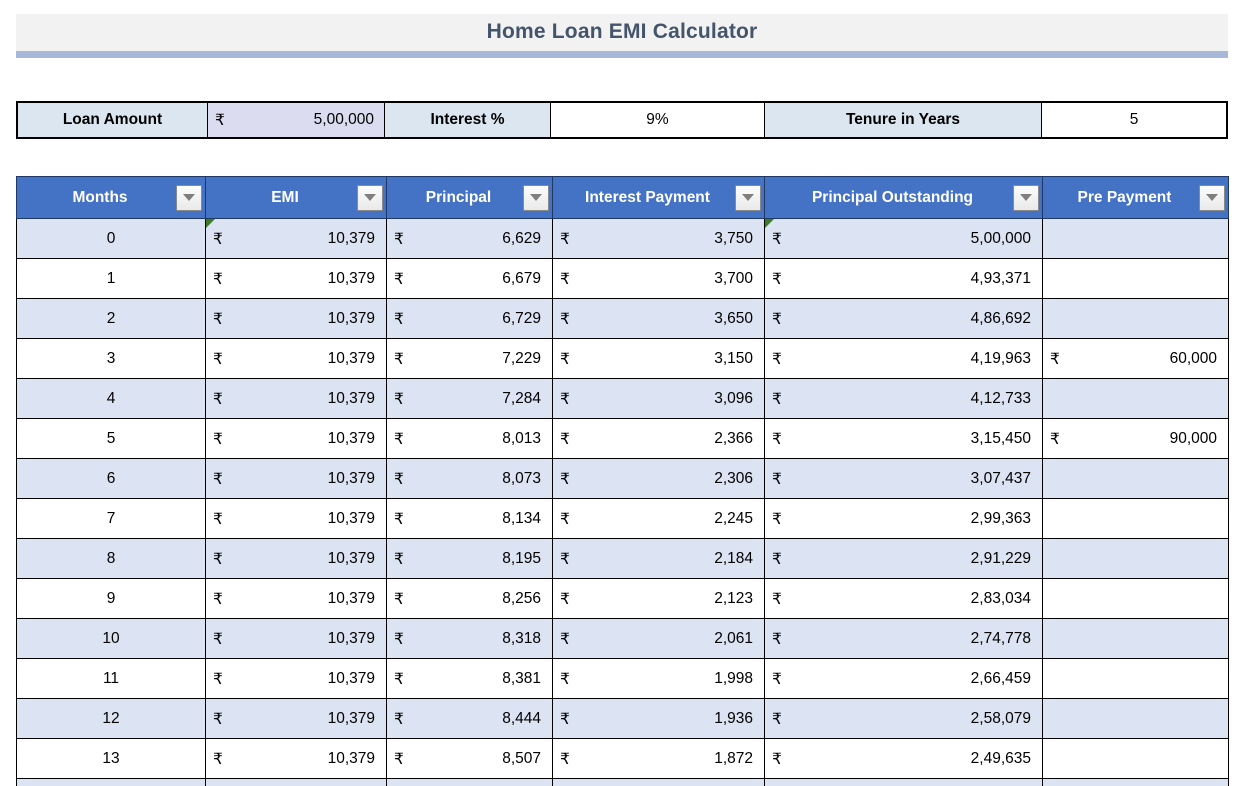 The image size is (1258, 786). I want to click on cell-interest-payment: ₹1,872, so click(658, 758).